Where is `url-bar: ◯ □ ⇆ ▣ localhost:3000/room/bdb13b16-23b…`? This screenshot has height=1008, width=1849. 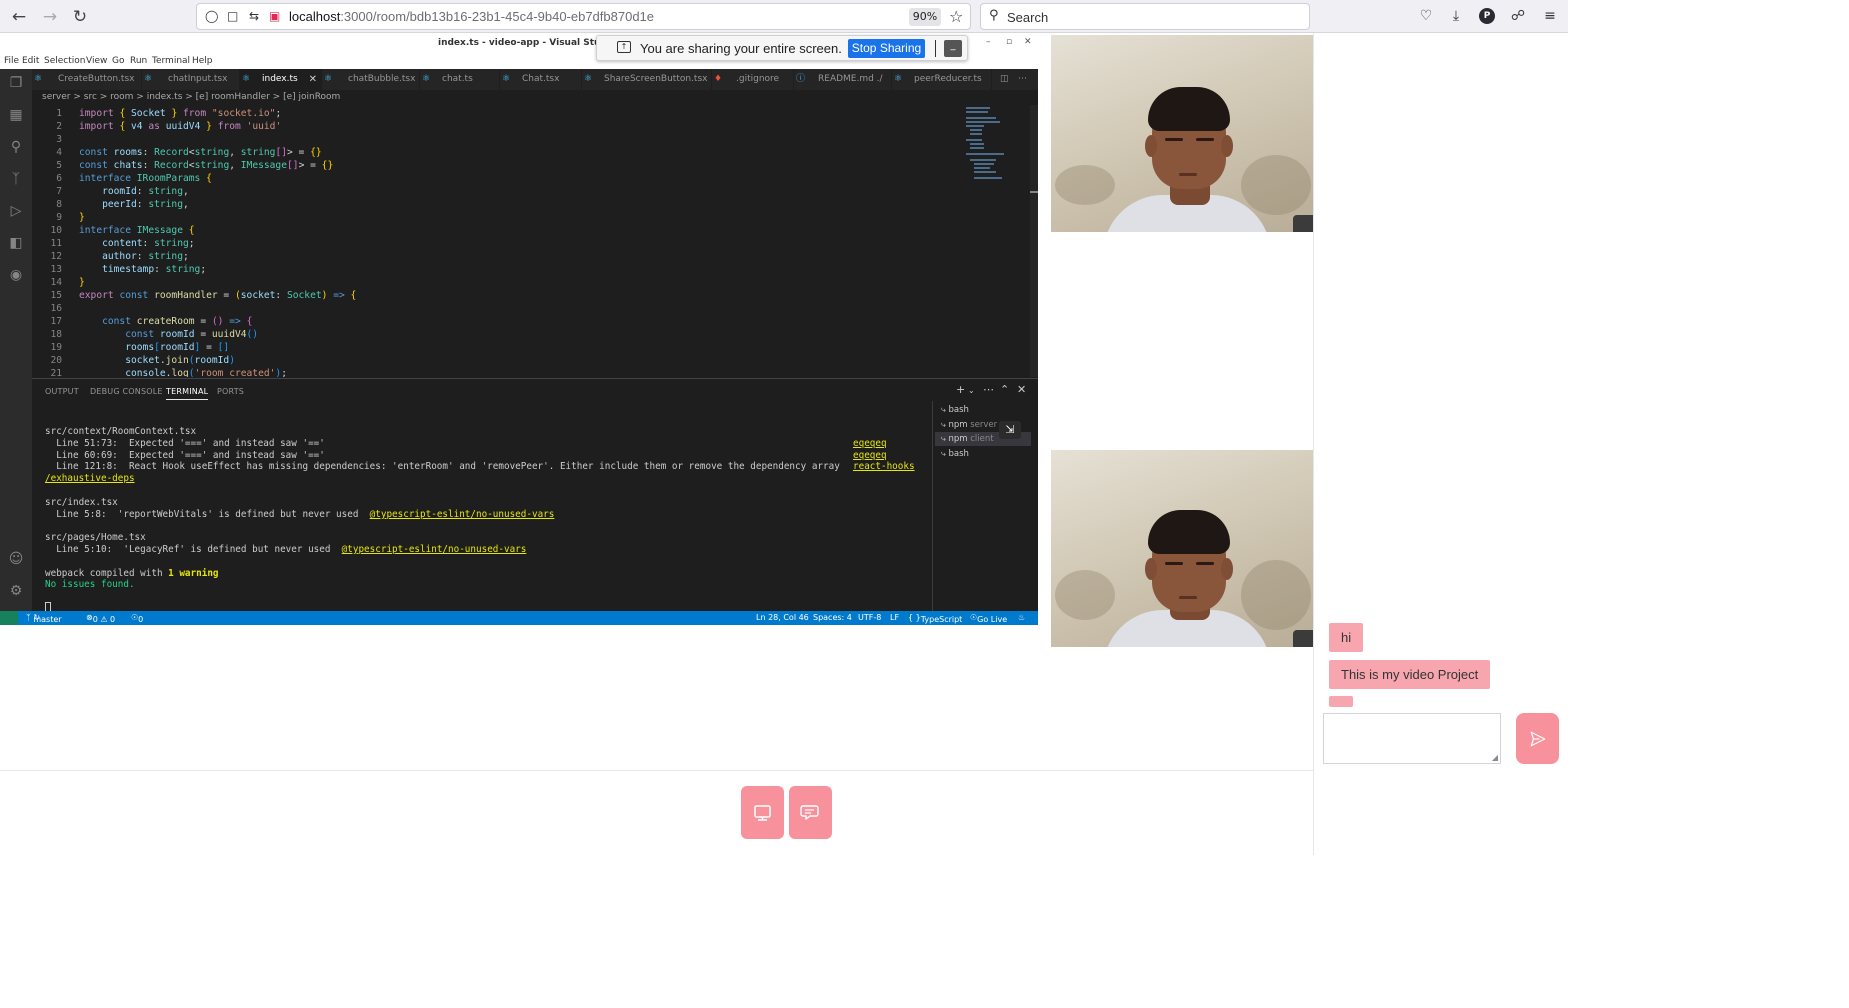
url-bar: ◯ □ ⇆ ▣ localhost:3000/room/bdb13b16-23b… is located at coordinates (583, 16).